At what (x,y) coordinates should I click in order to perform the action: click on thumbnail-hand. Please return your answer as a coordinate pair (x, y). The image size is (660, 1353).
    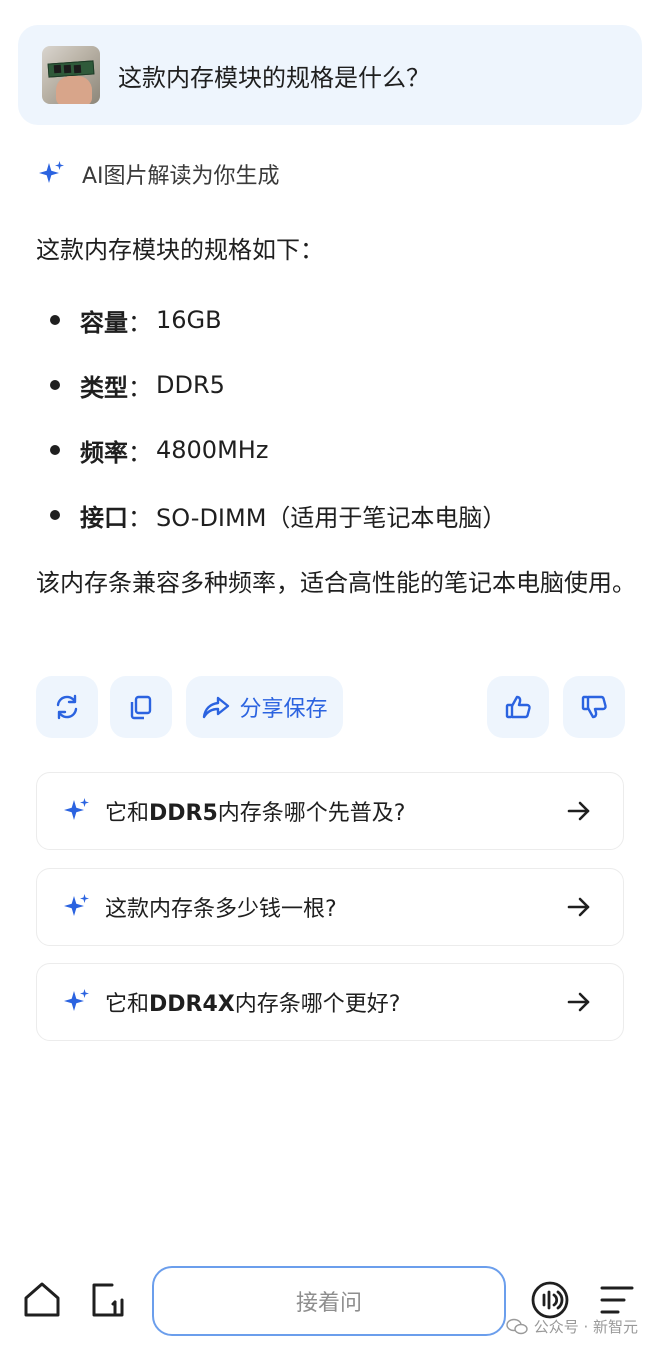
    Looking at the image, I should click on (74, 90).